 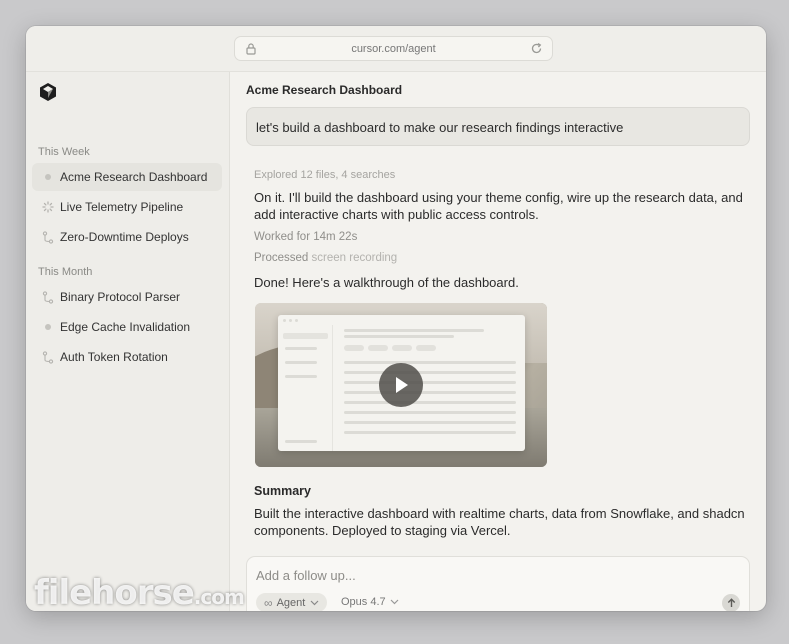 I want to click on watermark-suffix: .com, so click(x=219, y=597).